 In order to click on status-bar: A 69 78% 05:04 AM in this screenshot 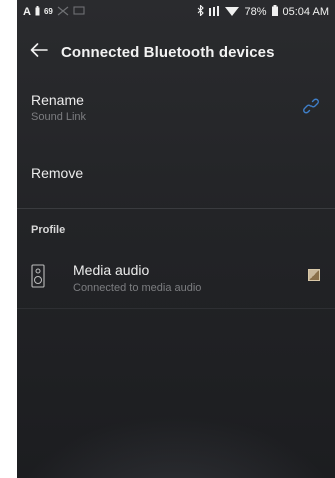, I will do `click(176, 12)`.